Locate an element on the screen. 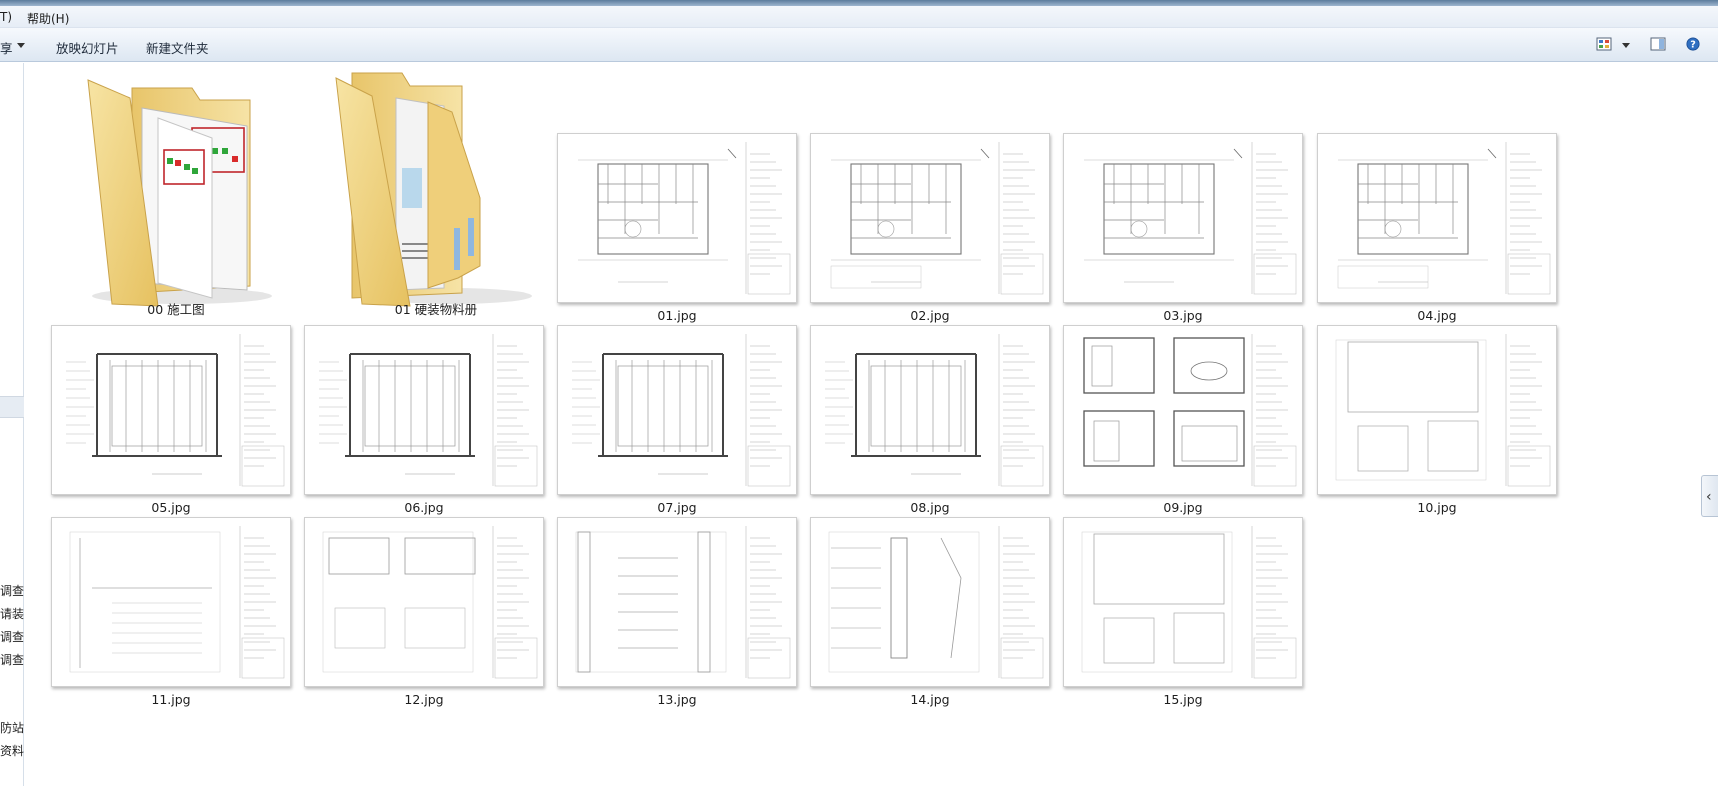  file-item: 13.jpg is located at coordinates (677, 613).